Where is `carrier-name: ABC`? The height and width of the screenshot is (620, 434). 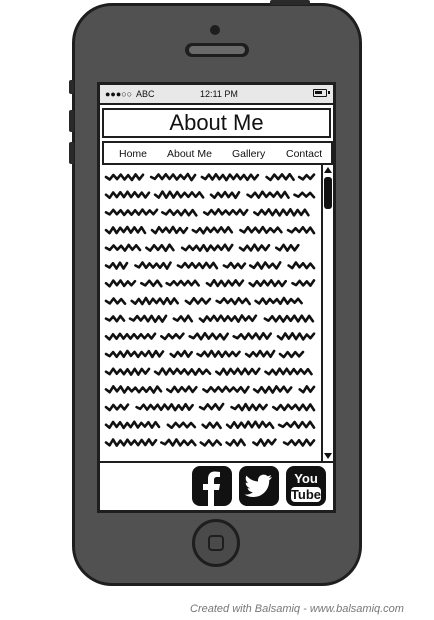
carrier-name: ABC is located at coordinates (145, 94).